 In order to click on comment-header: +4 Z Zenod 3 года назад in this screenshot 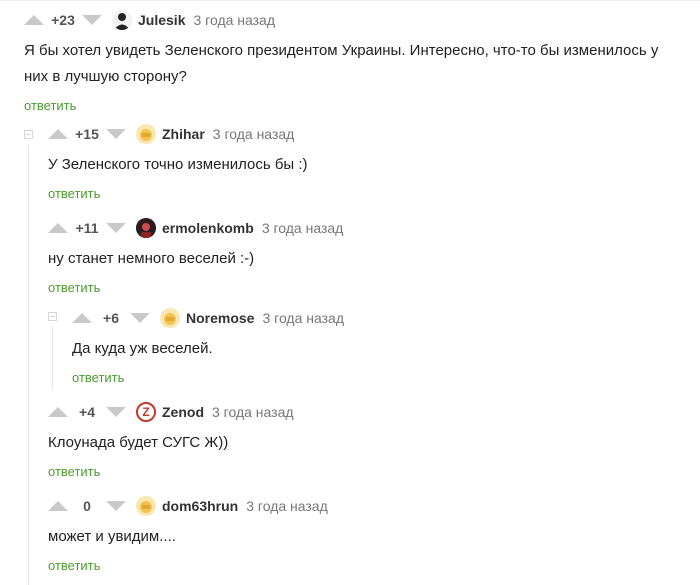, I will do `click(363, 412)`.